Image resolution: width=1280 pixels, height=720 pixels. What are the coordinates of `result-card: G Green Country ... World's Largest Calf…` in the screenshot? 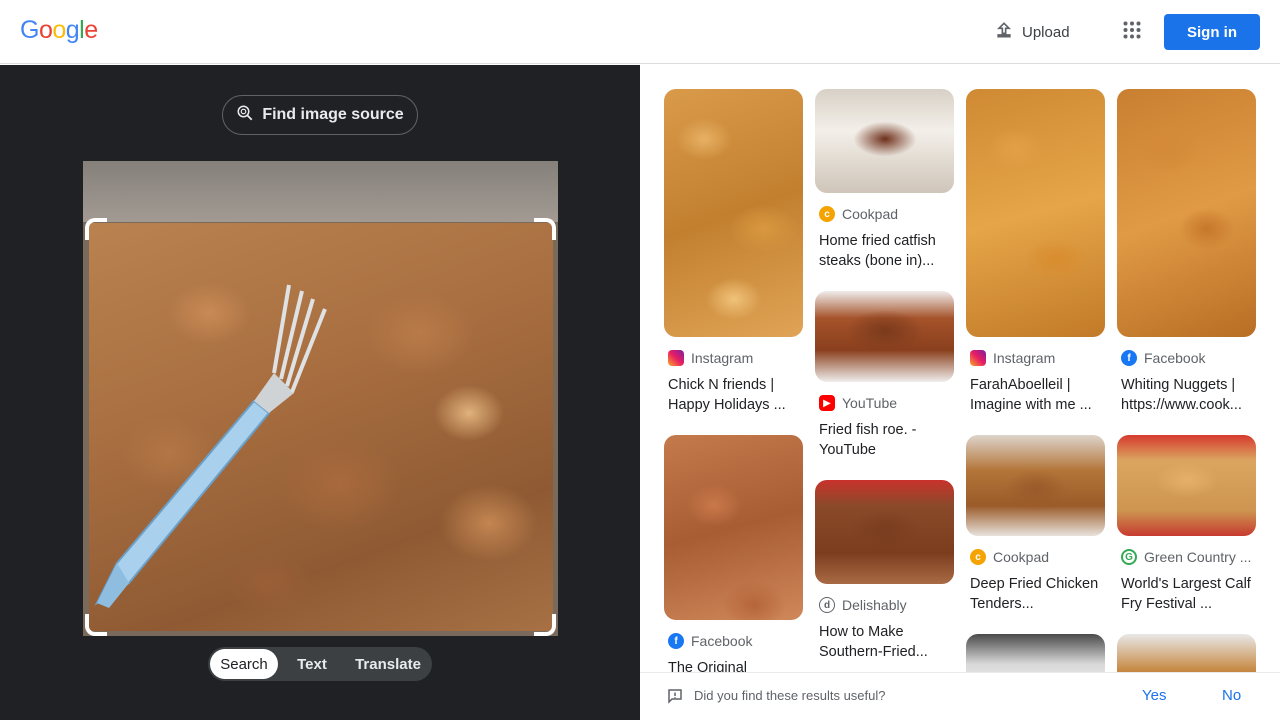 It's located at (1186, 524).